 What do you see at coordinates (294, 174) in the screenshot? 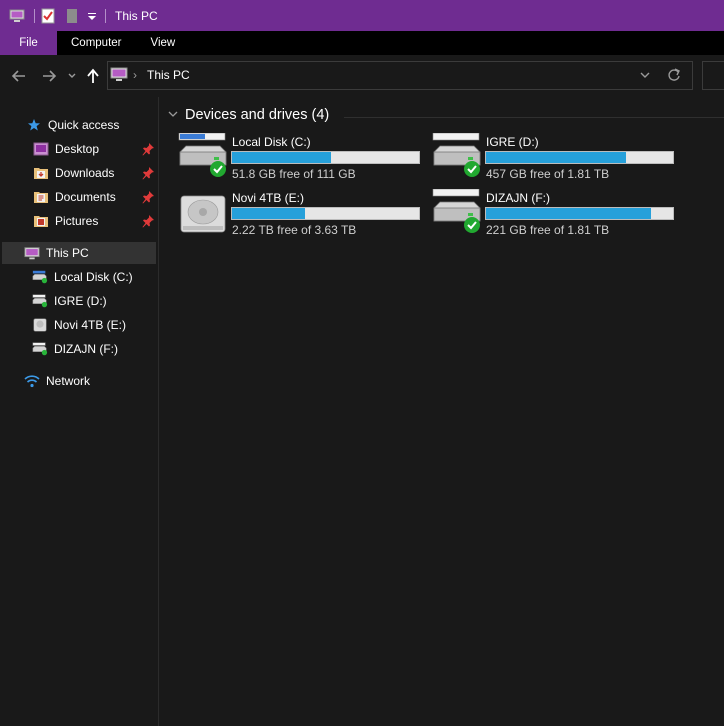
I see `free-space-text: 51.8 GB free of 111 GB` at bounding box center [294, 174].